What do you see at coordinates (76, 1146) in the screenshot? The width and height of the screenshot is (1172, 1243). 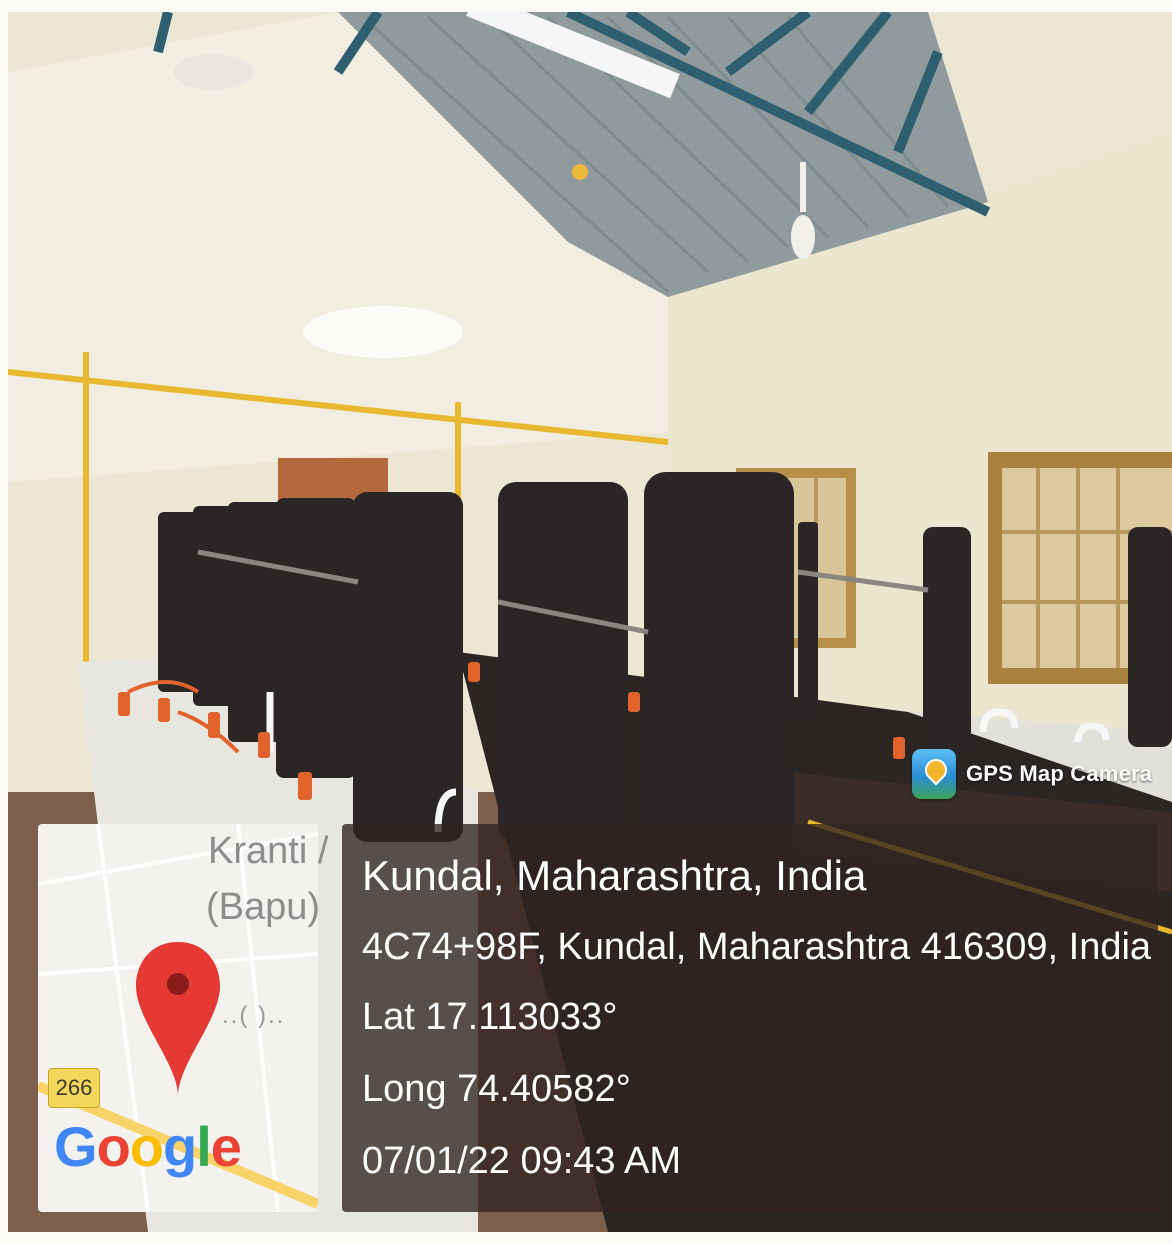 I see `google-logo-letter: G` at bounding box center [76, 1146].